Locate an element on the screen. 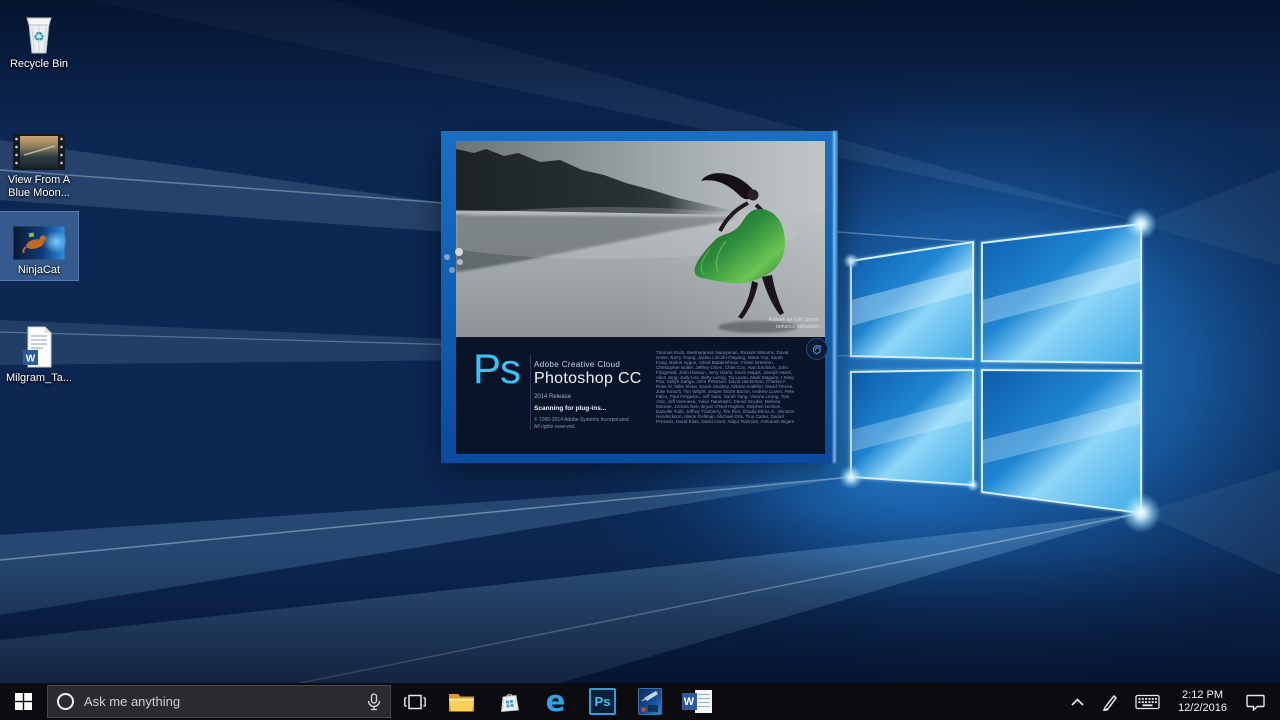 The height and width of the screenshot is (720, 1280). picture-thumbnail-icon is located at coordinates (649, 701).